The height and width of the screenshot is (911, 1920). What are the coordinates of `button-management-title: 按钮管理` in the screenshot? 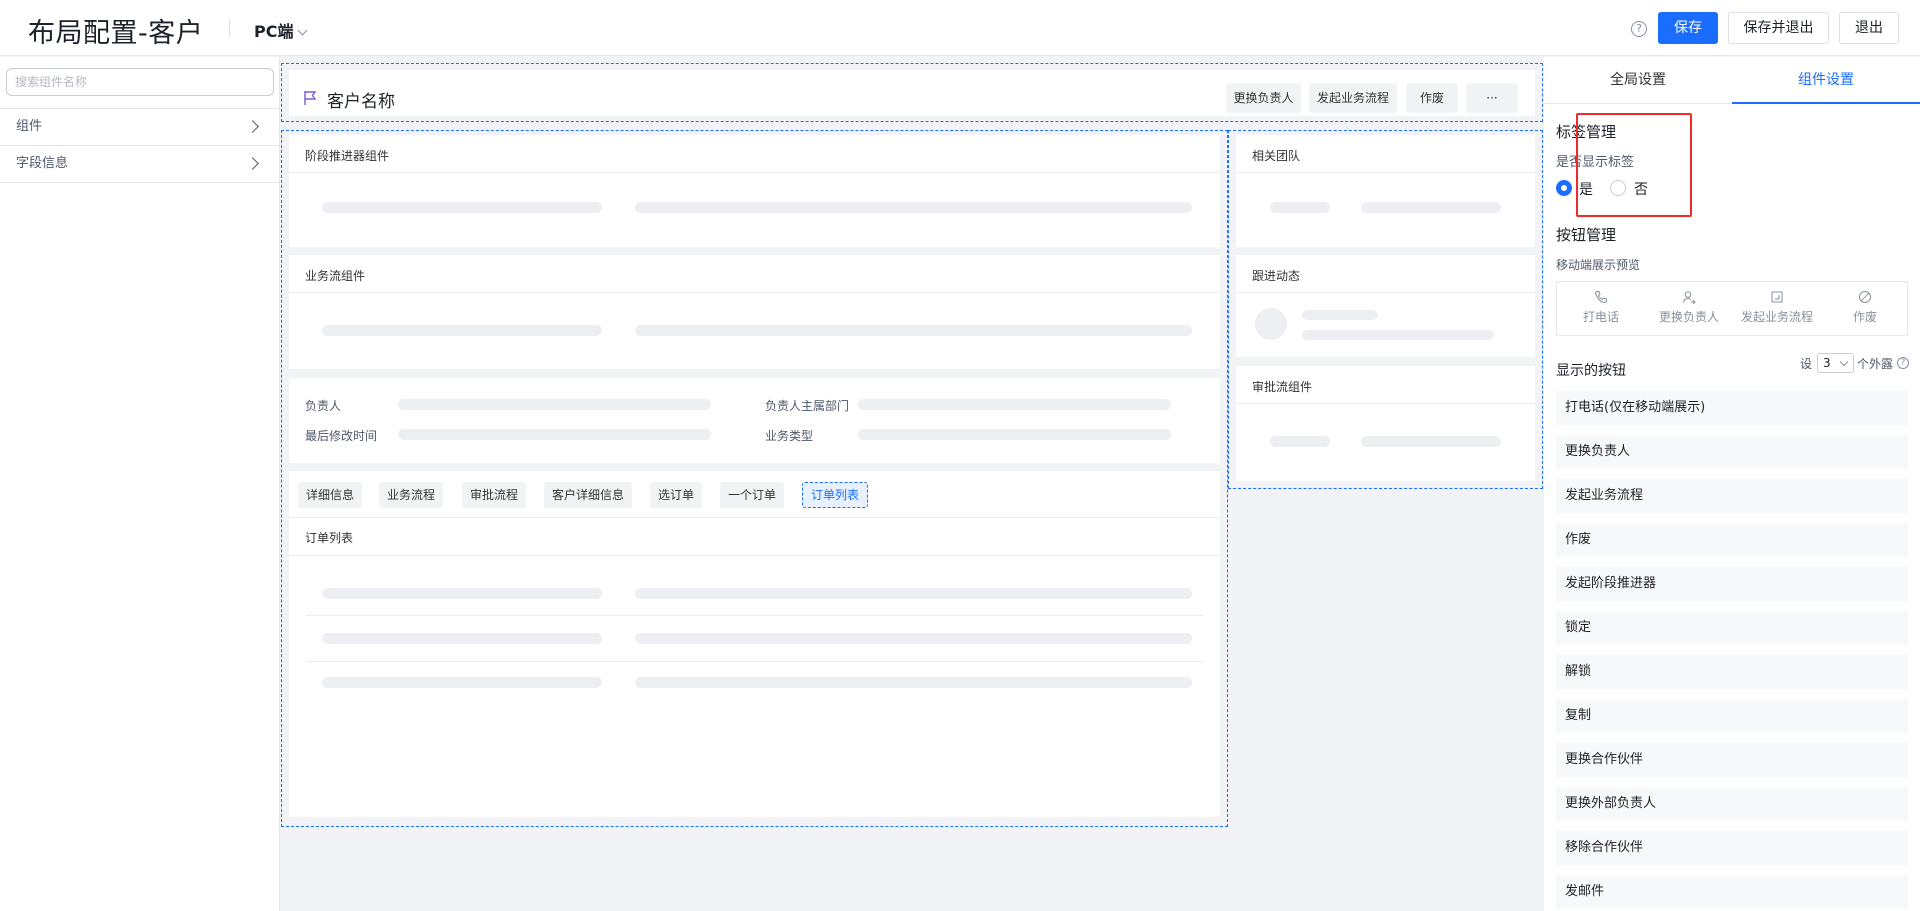 It's located at (1586, 235).